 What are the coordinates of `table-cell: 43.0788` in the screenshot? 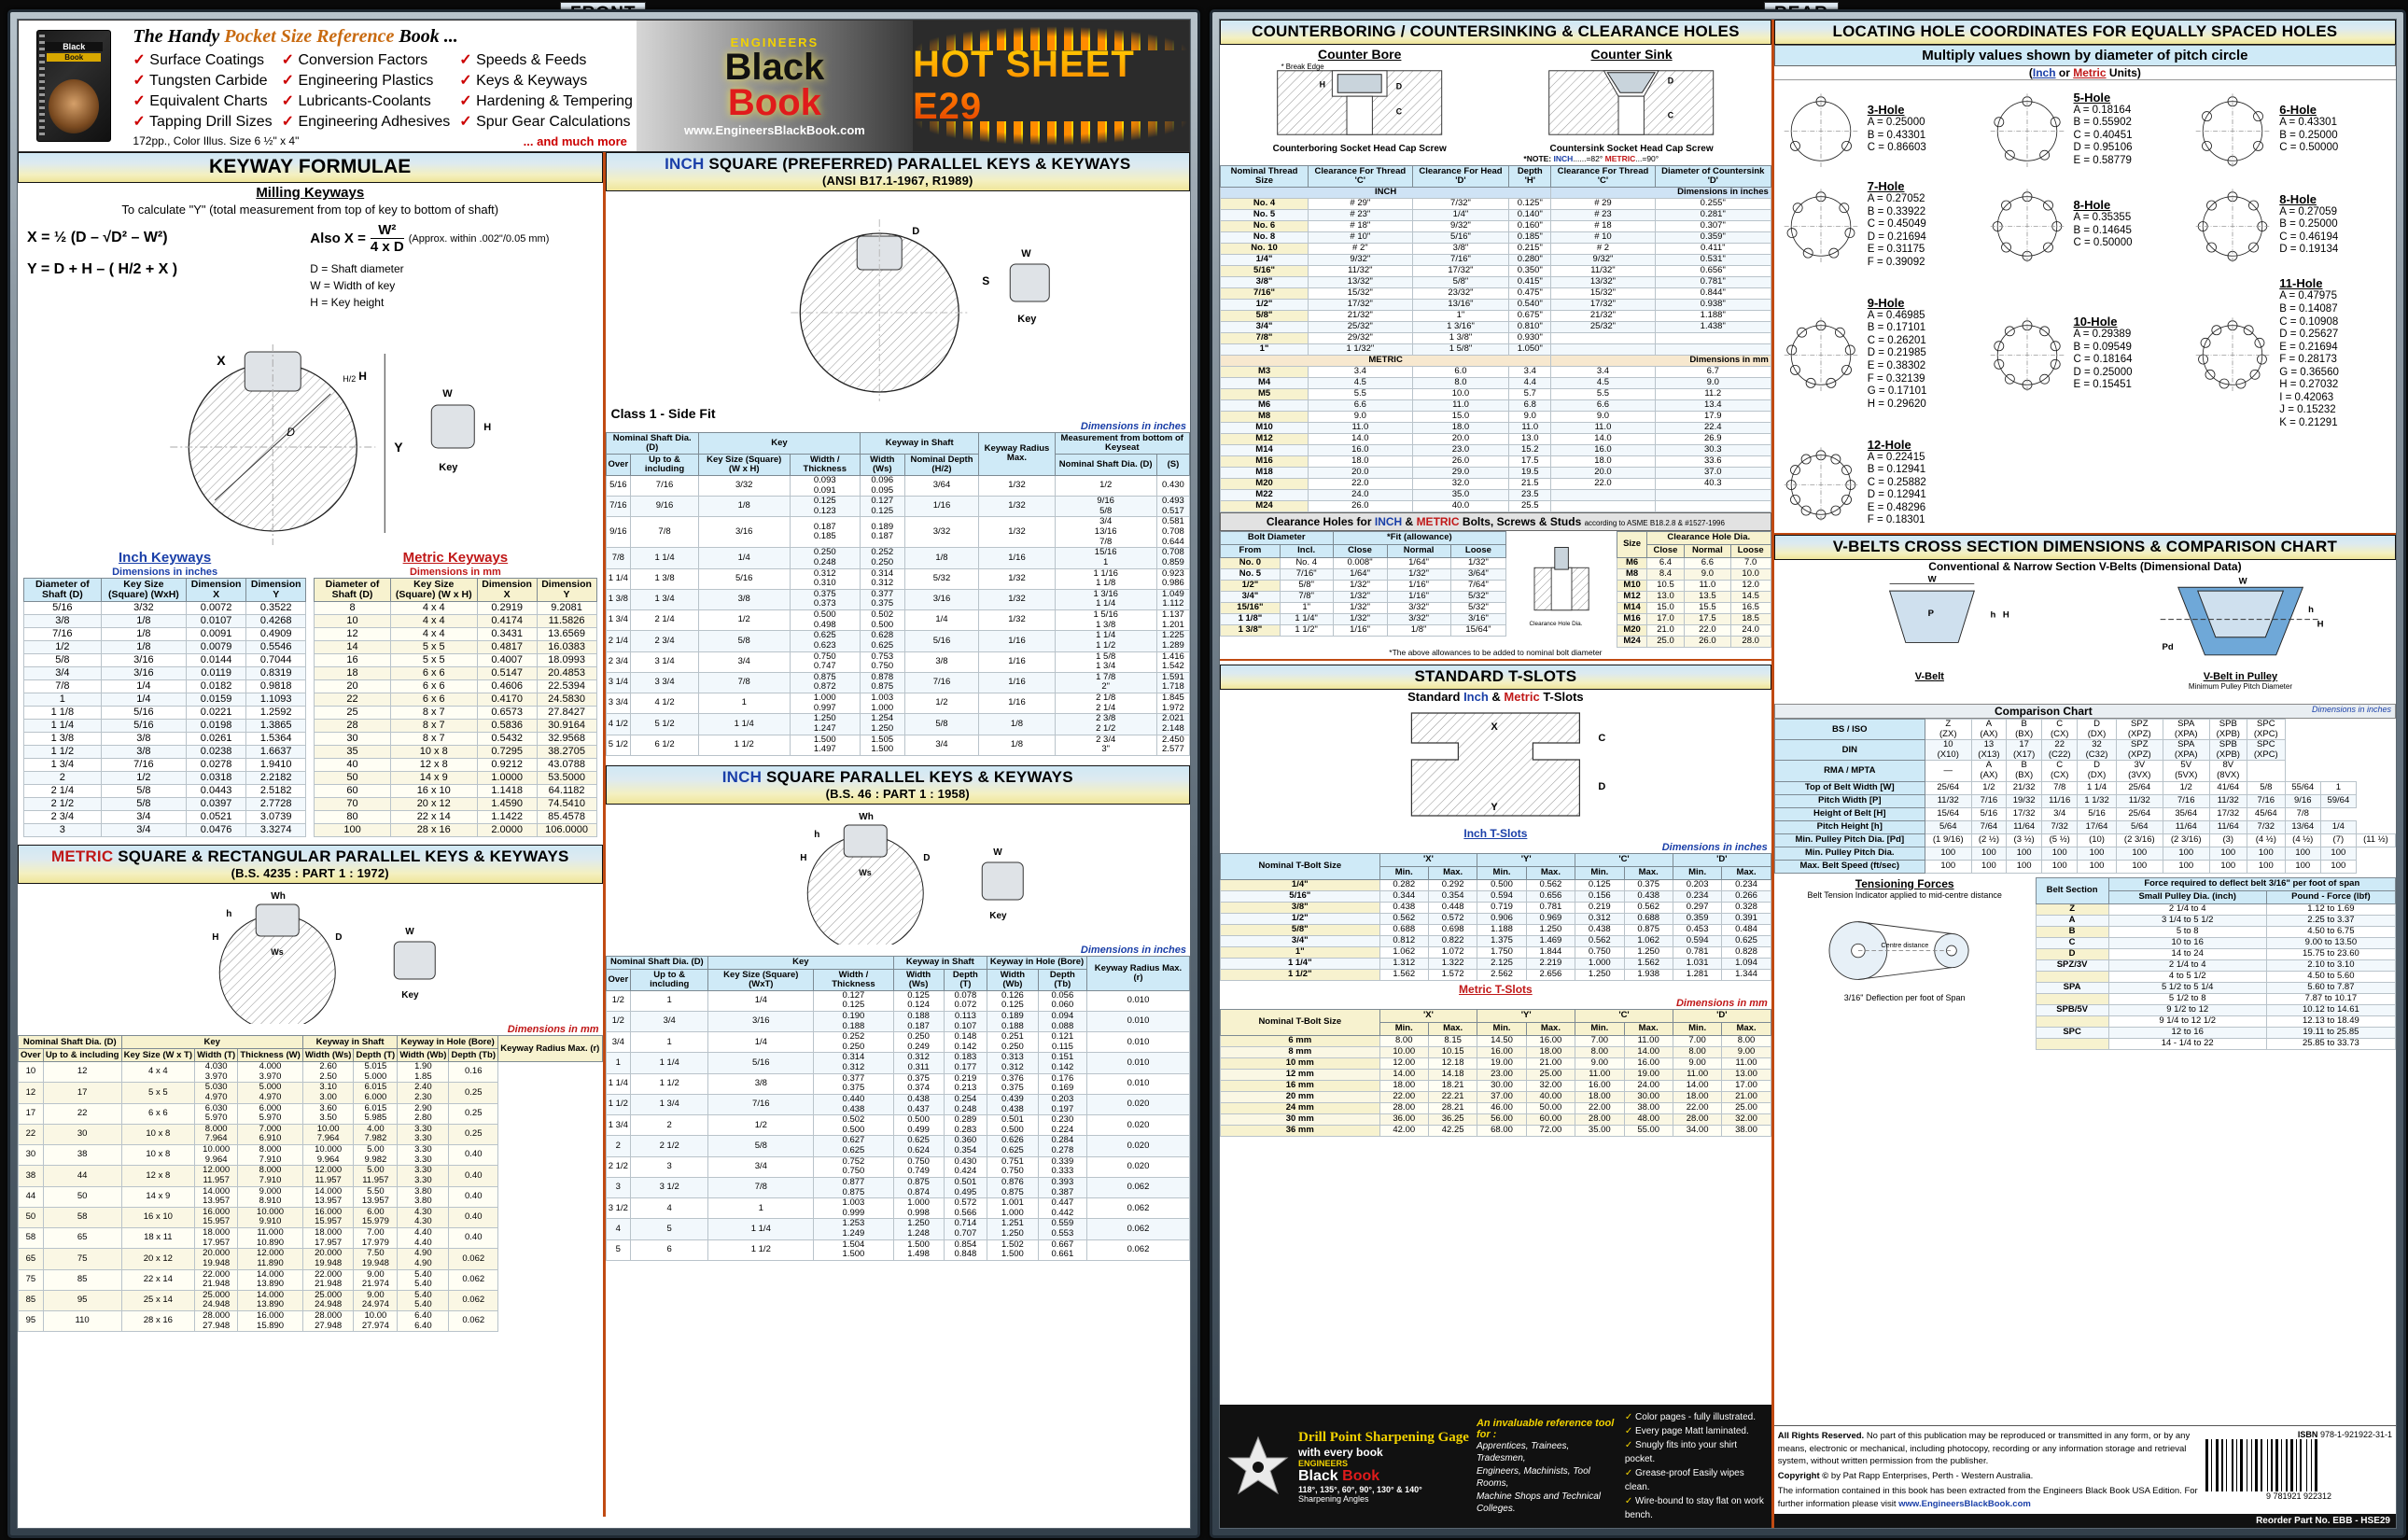 It's located at (566, 765).